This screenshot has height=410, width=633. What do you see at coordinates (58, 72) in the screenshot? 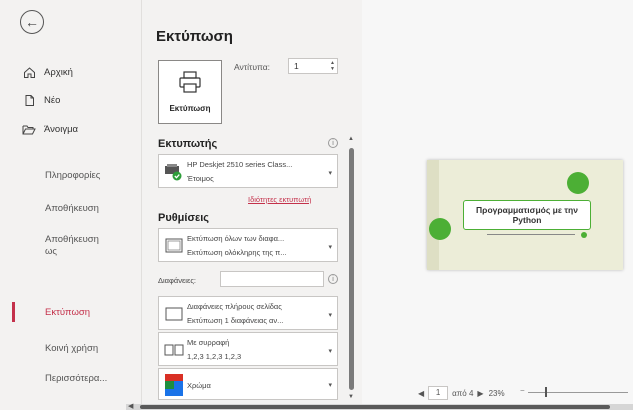
I see `sidebar-item-label: Αρχική` at bounding box center [58, 72].